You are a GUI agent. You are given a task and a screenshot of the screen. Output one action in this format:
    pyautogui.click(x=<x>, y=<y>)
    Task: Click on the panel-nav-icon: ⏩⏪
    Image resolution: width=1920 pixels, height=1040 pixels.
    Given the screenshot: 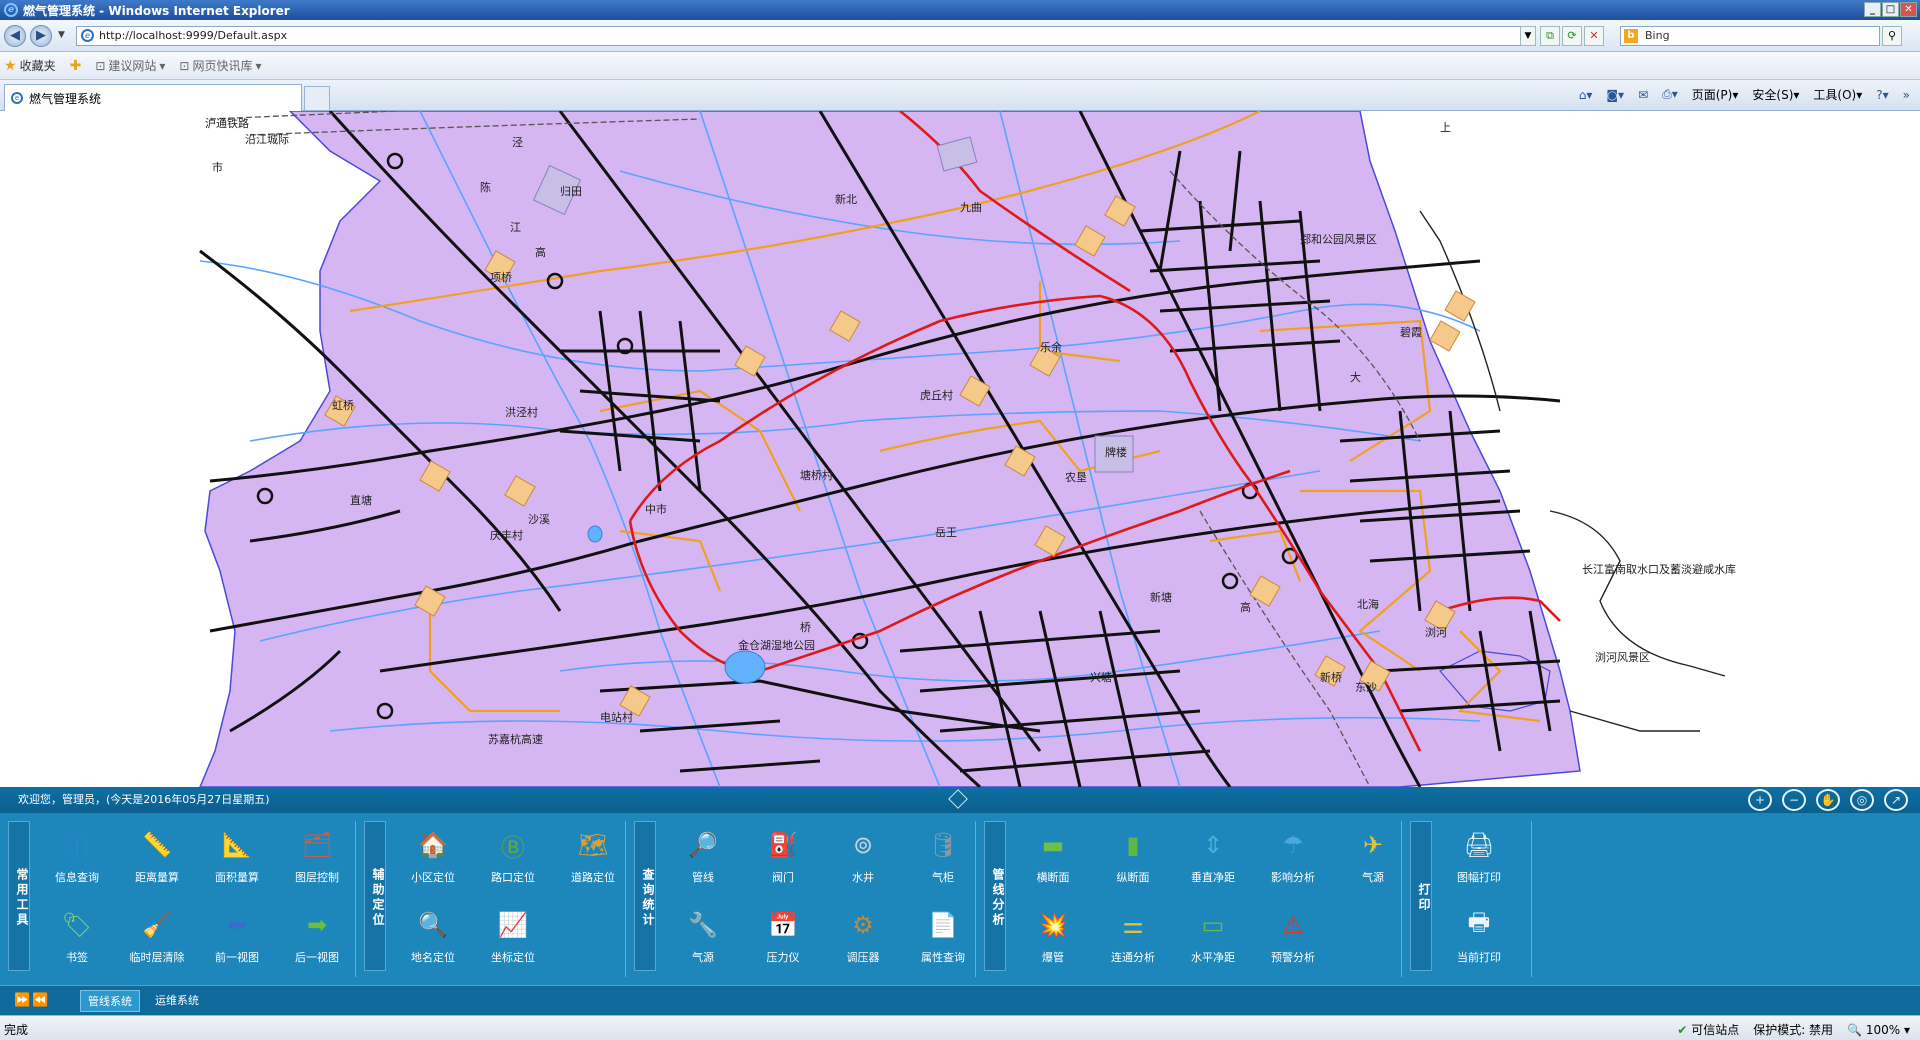 What is the action you would take?
    pyautogui.click(x=32, y=1000)
    